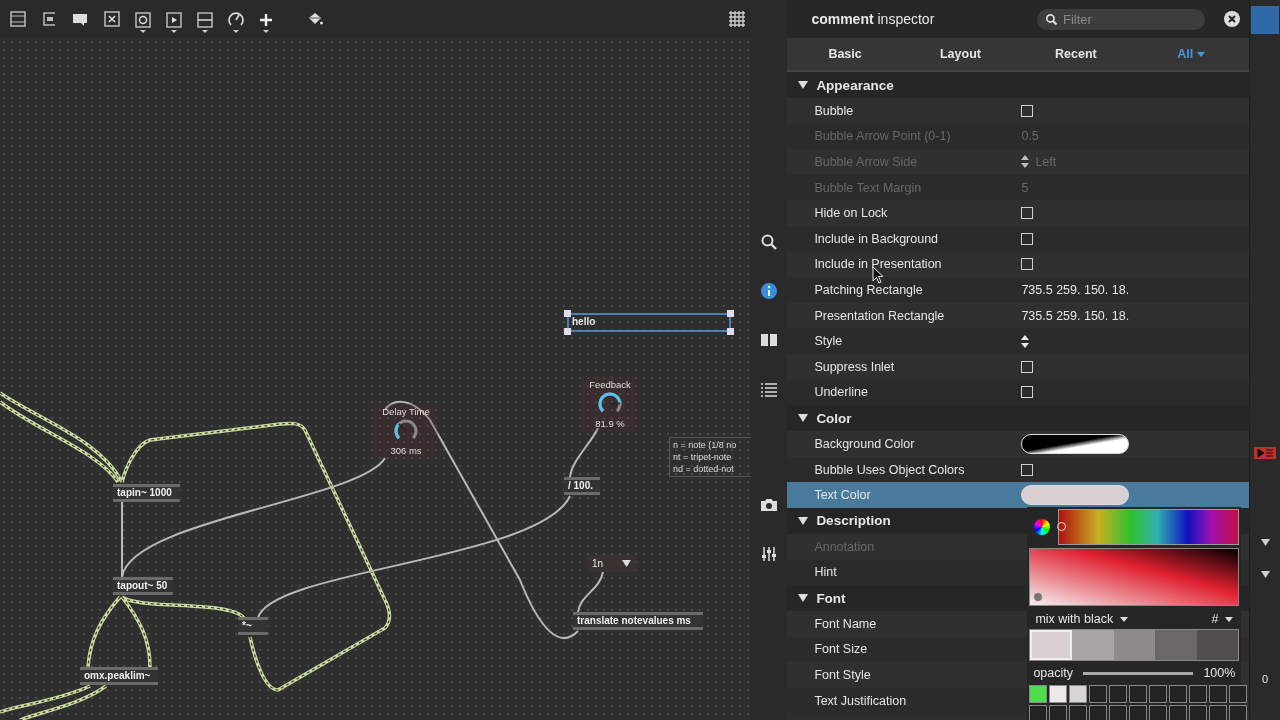  What do you see at coordinates (834, 110) in the screenshot?
I see `property-label: Bubble` at bounding box center [834, 110].